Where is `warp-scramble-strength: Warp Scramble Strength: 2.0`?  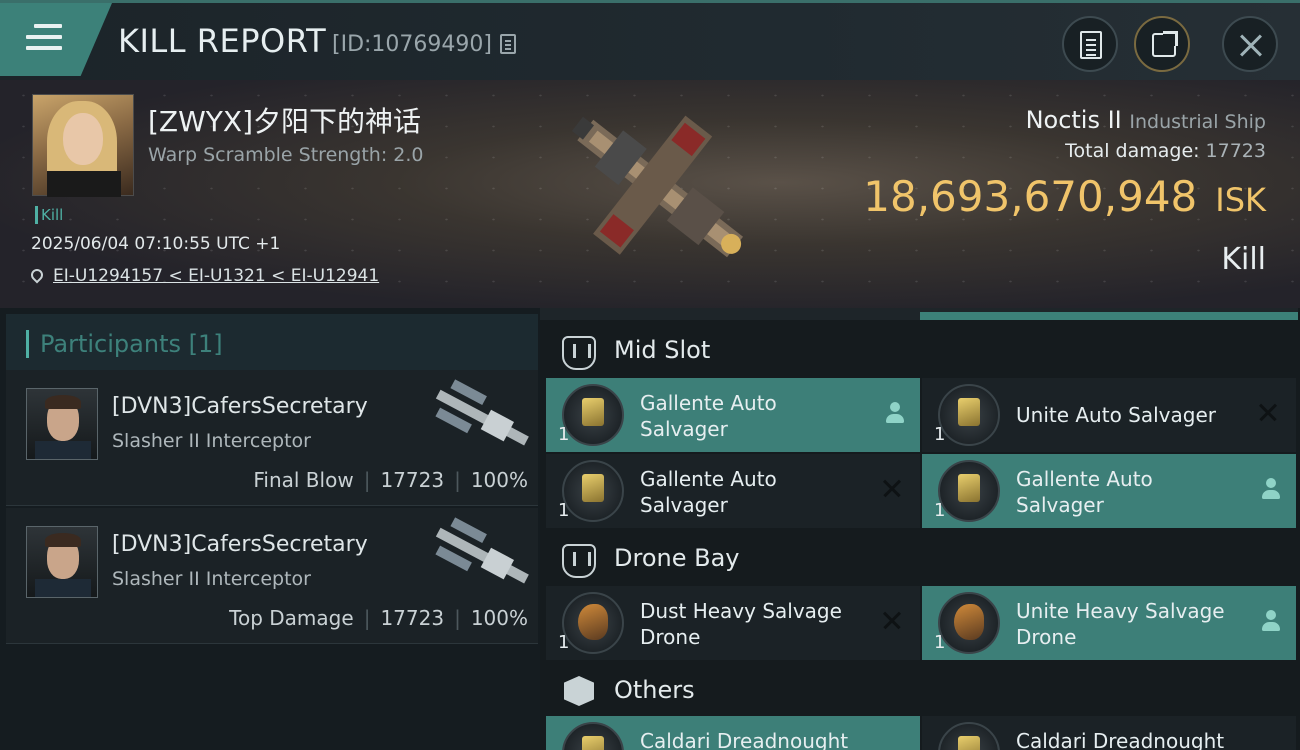
warp-scramble-strength: Warp Scramble Strength: 2.0 is located at coordinates (286, 155).